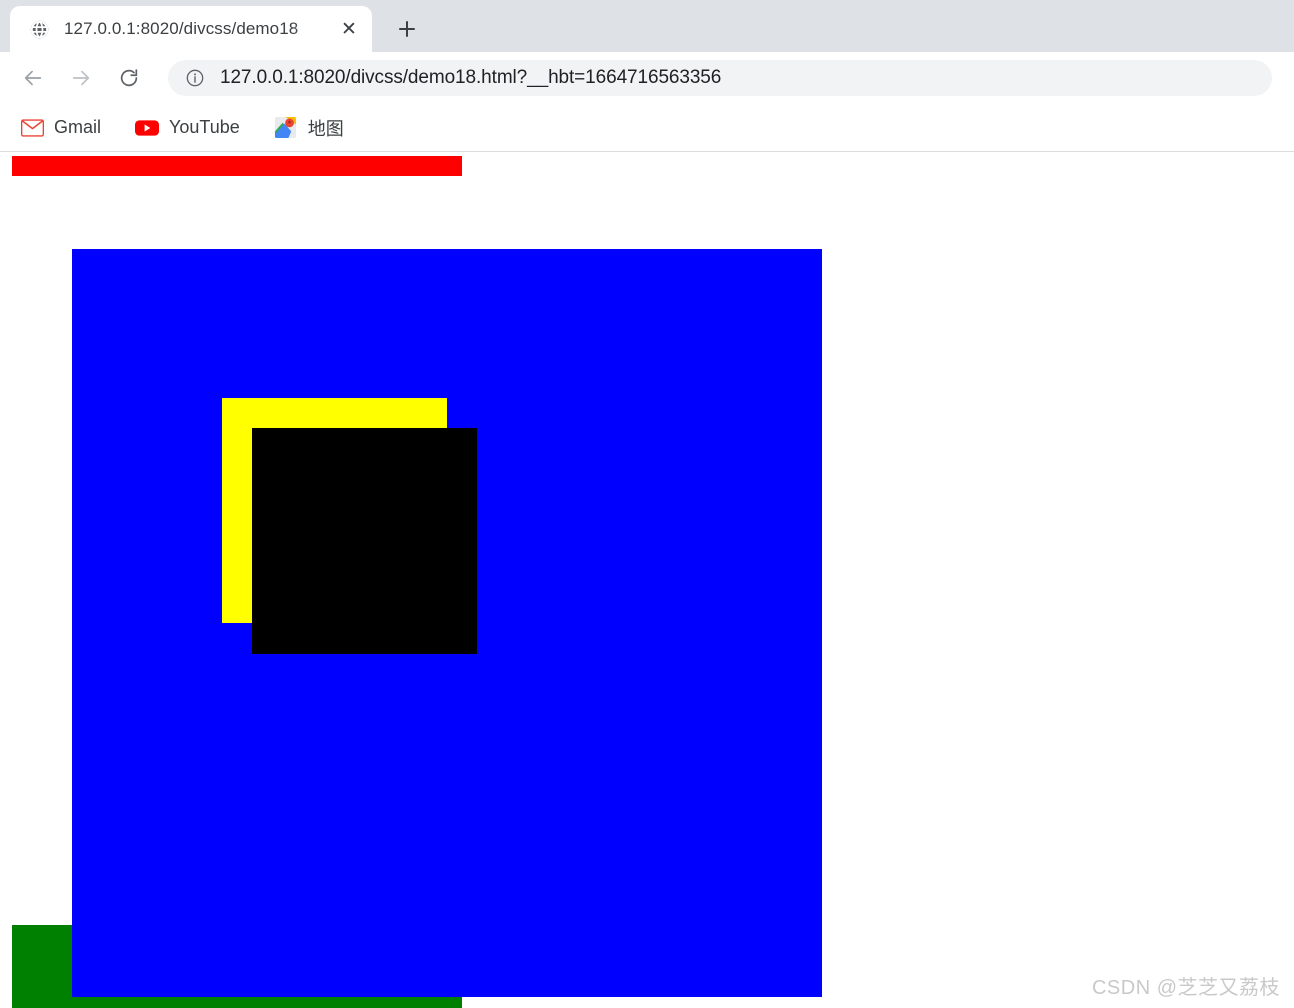 The height and width of the screenshot is (1008, 1294). Describe the element at coordinates (204, 127) in the screenshot. I see `bookmark-label: YouTube` at that location.